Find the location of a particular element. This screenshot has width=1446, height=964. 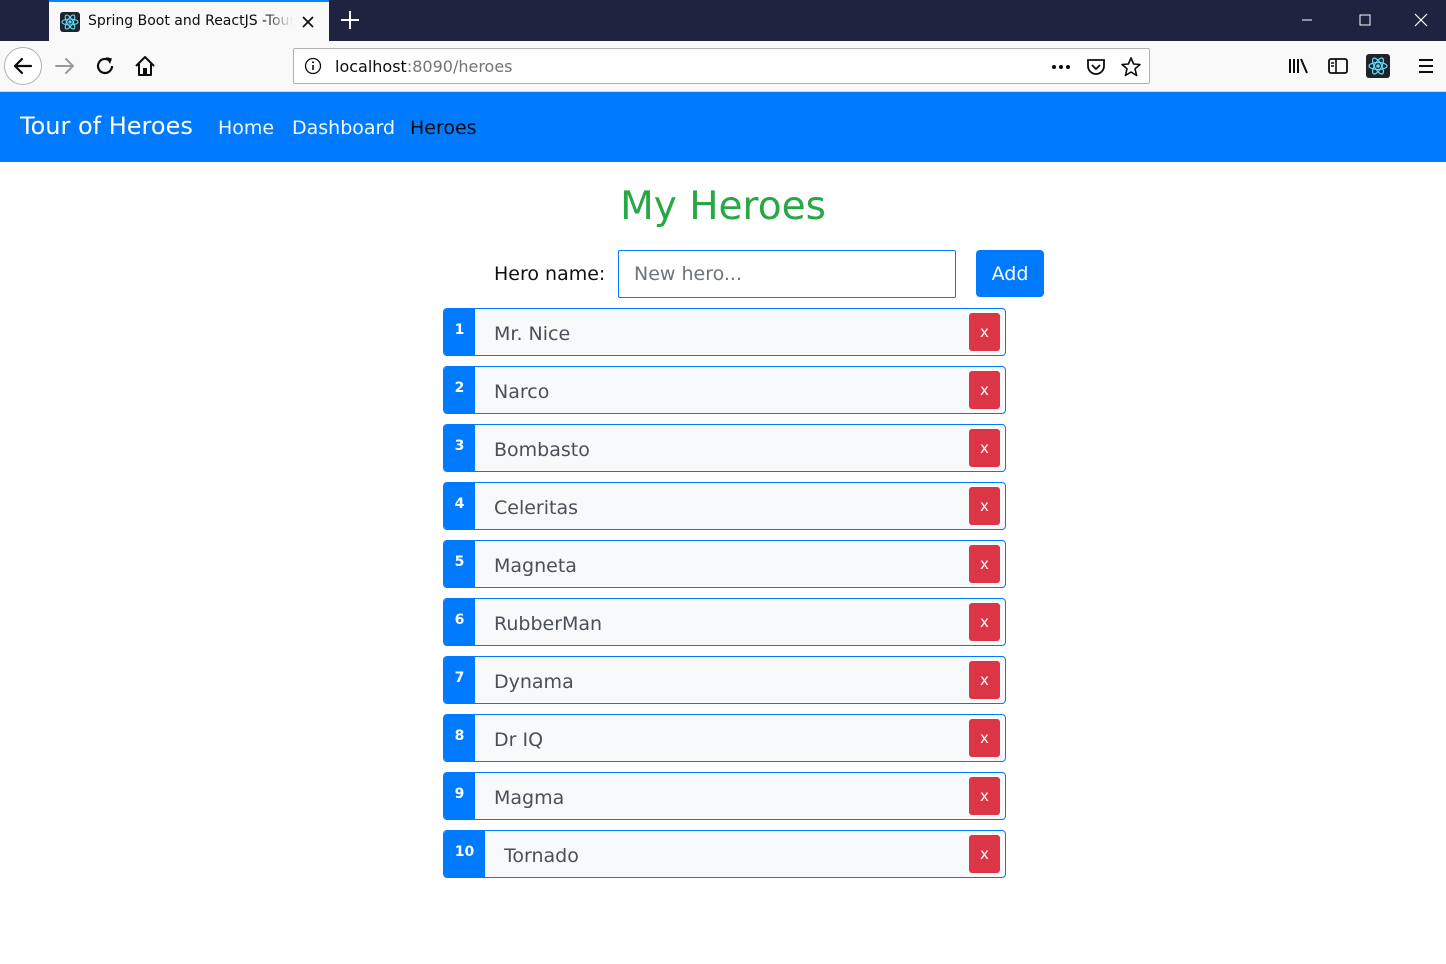

react-logo-icon is located at coordinates (70, 22).